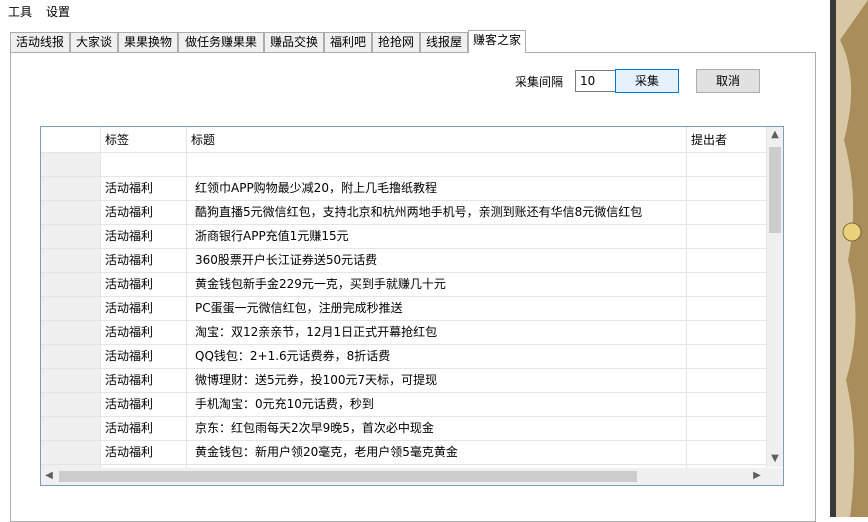  I want to click on table-row: 活动福利 手机淘宝：0元充10元话费，秒到, so click(404, 405).